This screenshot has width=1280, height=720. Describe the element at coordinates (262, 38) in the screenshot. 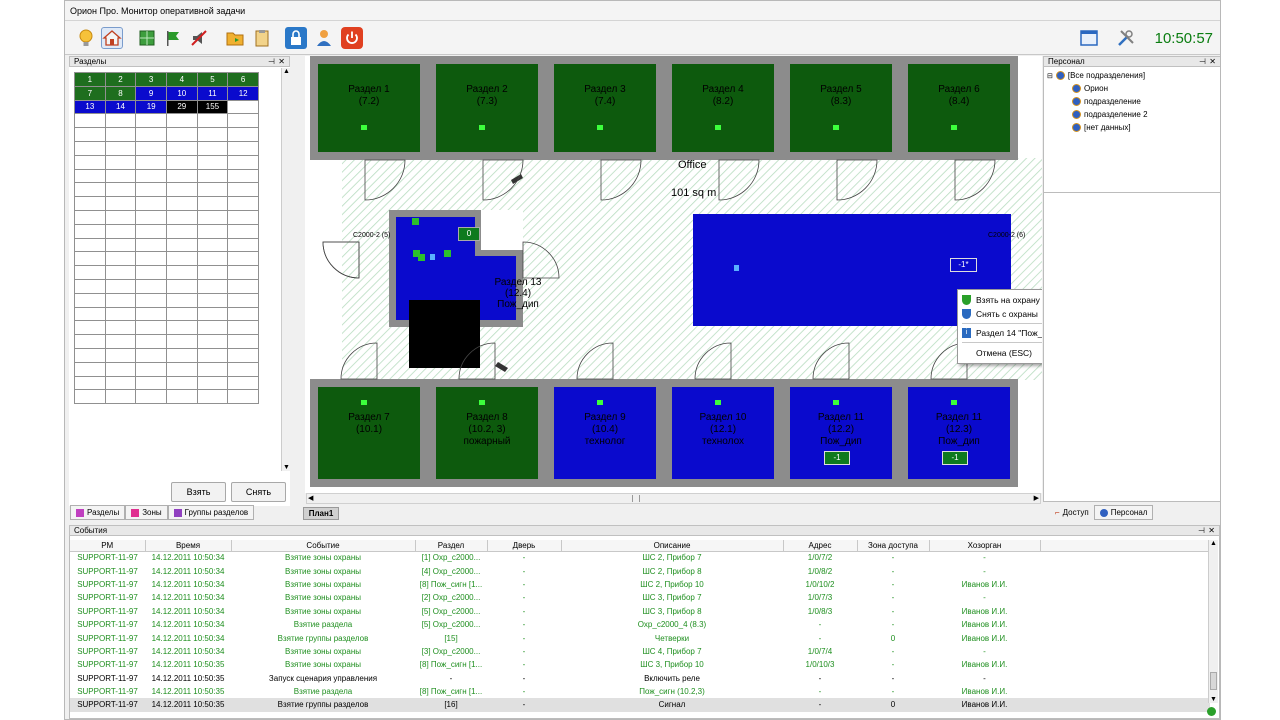

I see `clipboard-icon` at that location.